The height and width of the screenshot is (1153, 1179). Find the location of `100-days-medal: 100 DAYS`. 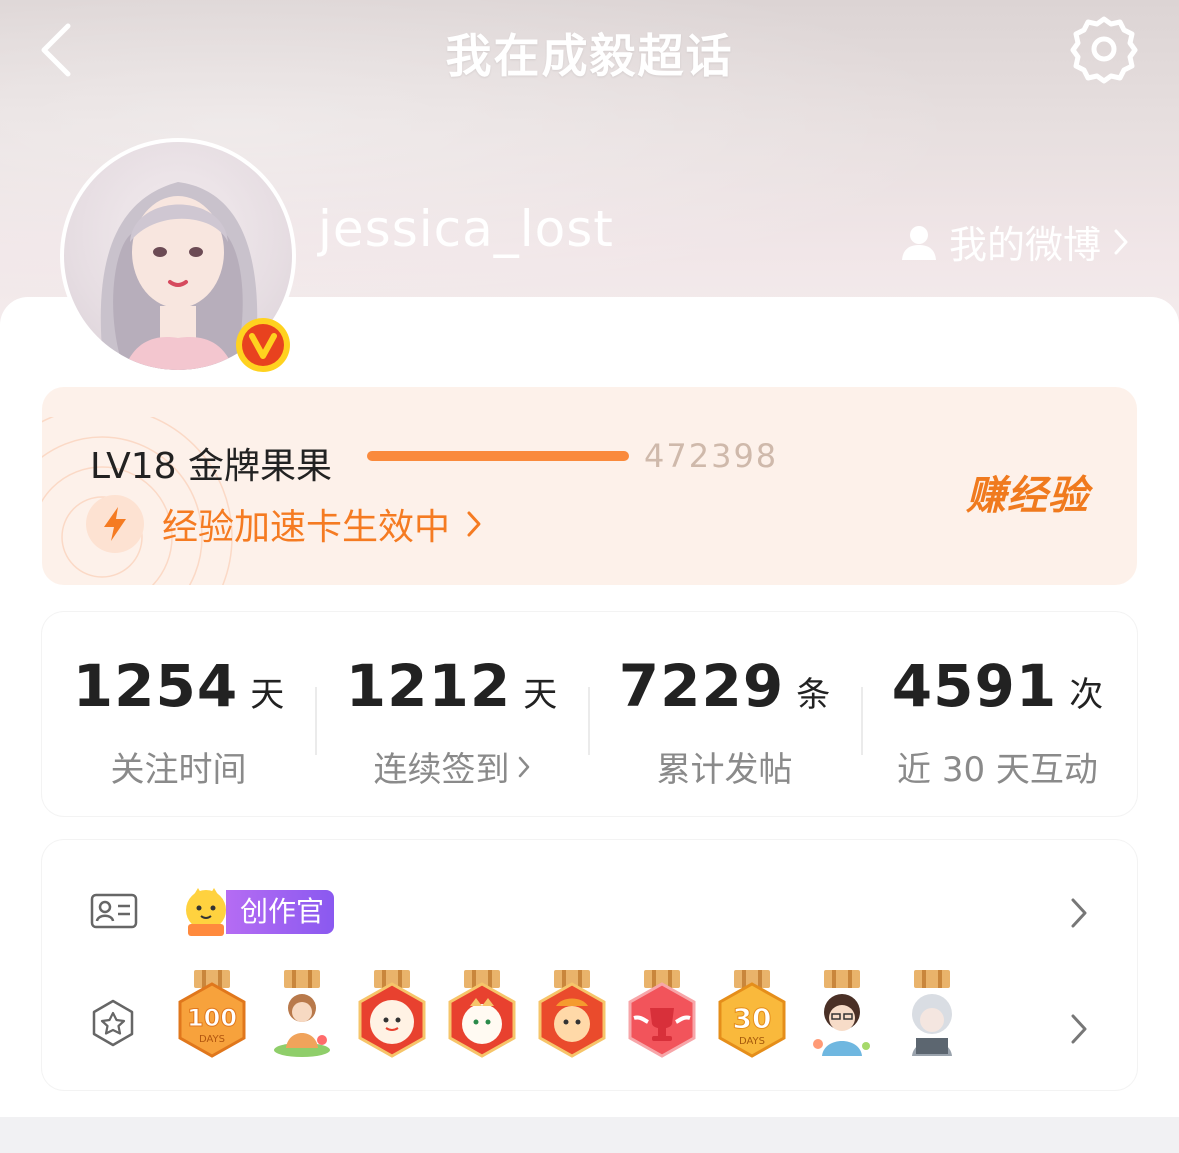

100-days-medal: 100 DAYS is located at coordinates (212, 1014).